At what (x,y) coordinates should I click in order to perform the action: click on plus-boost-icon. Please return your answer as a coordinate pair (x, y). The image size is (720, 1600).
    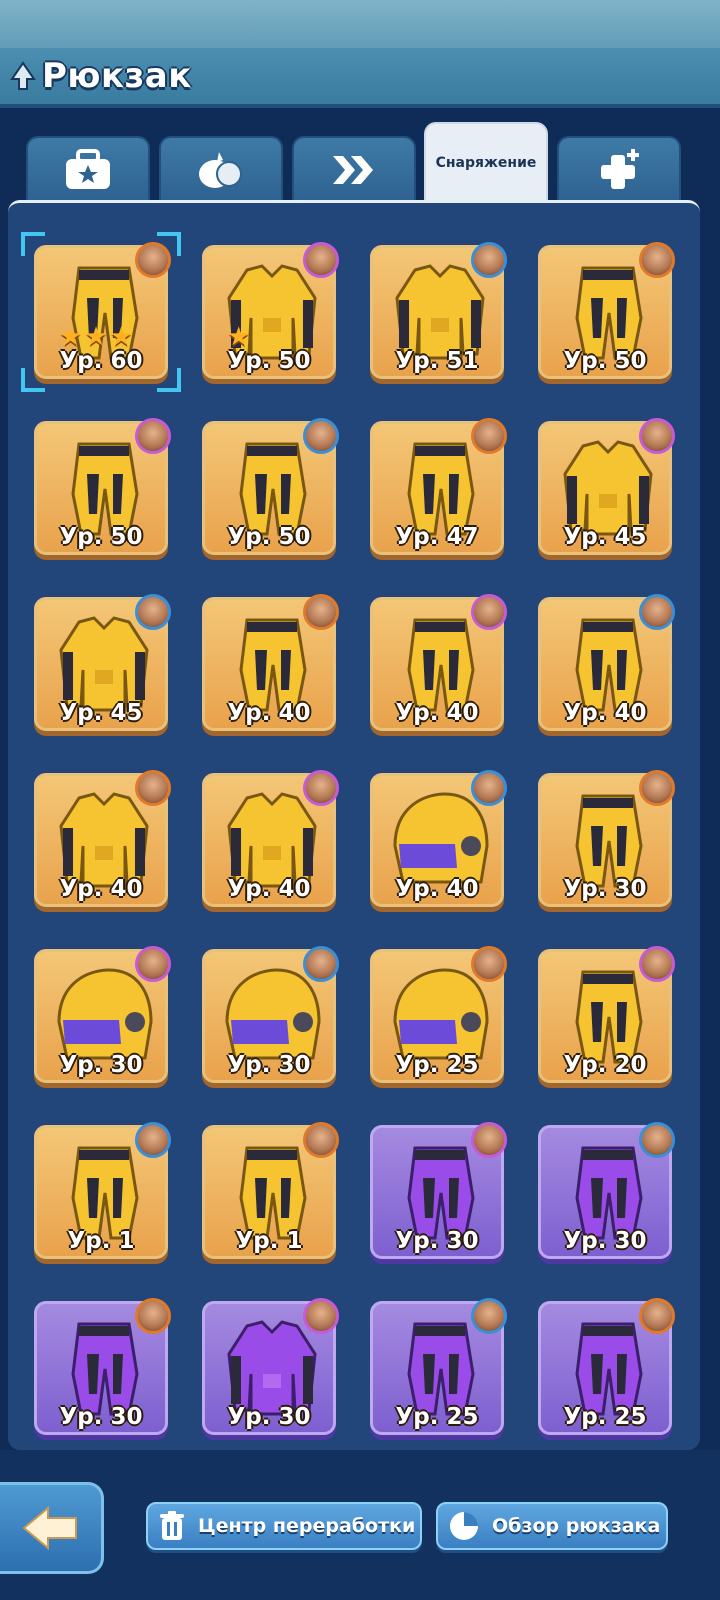
    Looking at the image, I should click on (620, 169).